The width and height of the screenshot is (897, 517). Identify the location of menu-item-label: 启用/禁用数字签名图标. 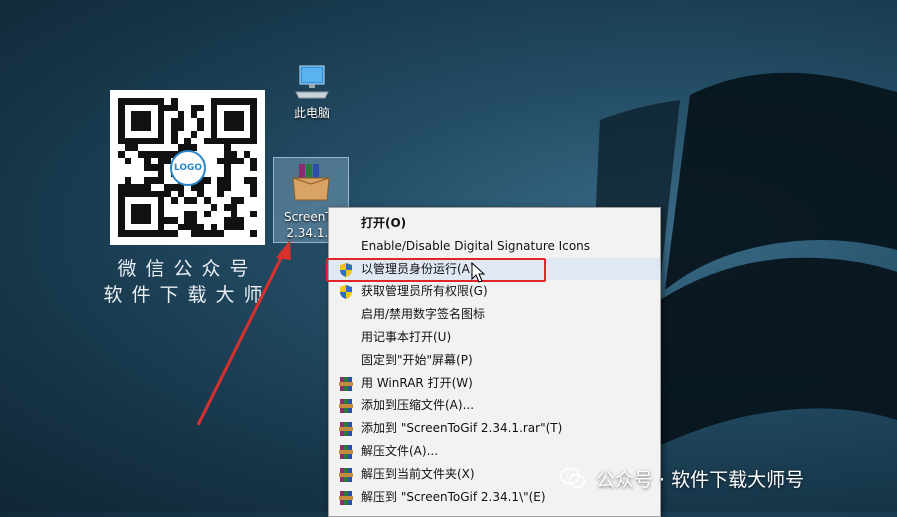
(423, 314).